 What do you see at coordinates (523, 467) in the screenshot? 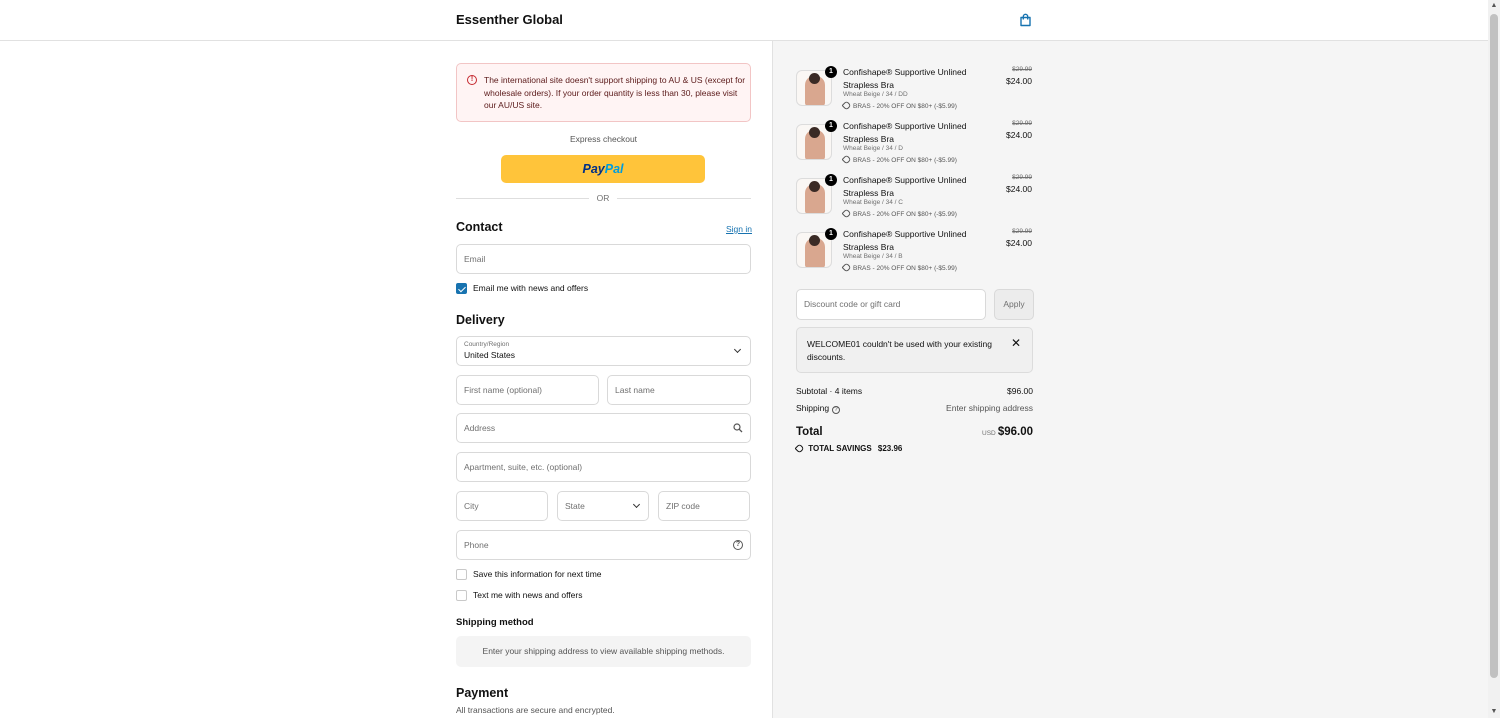
I see `apartment-placeholder: Apartment, suite, etc. (optional)` at bounding box center [523, 467].